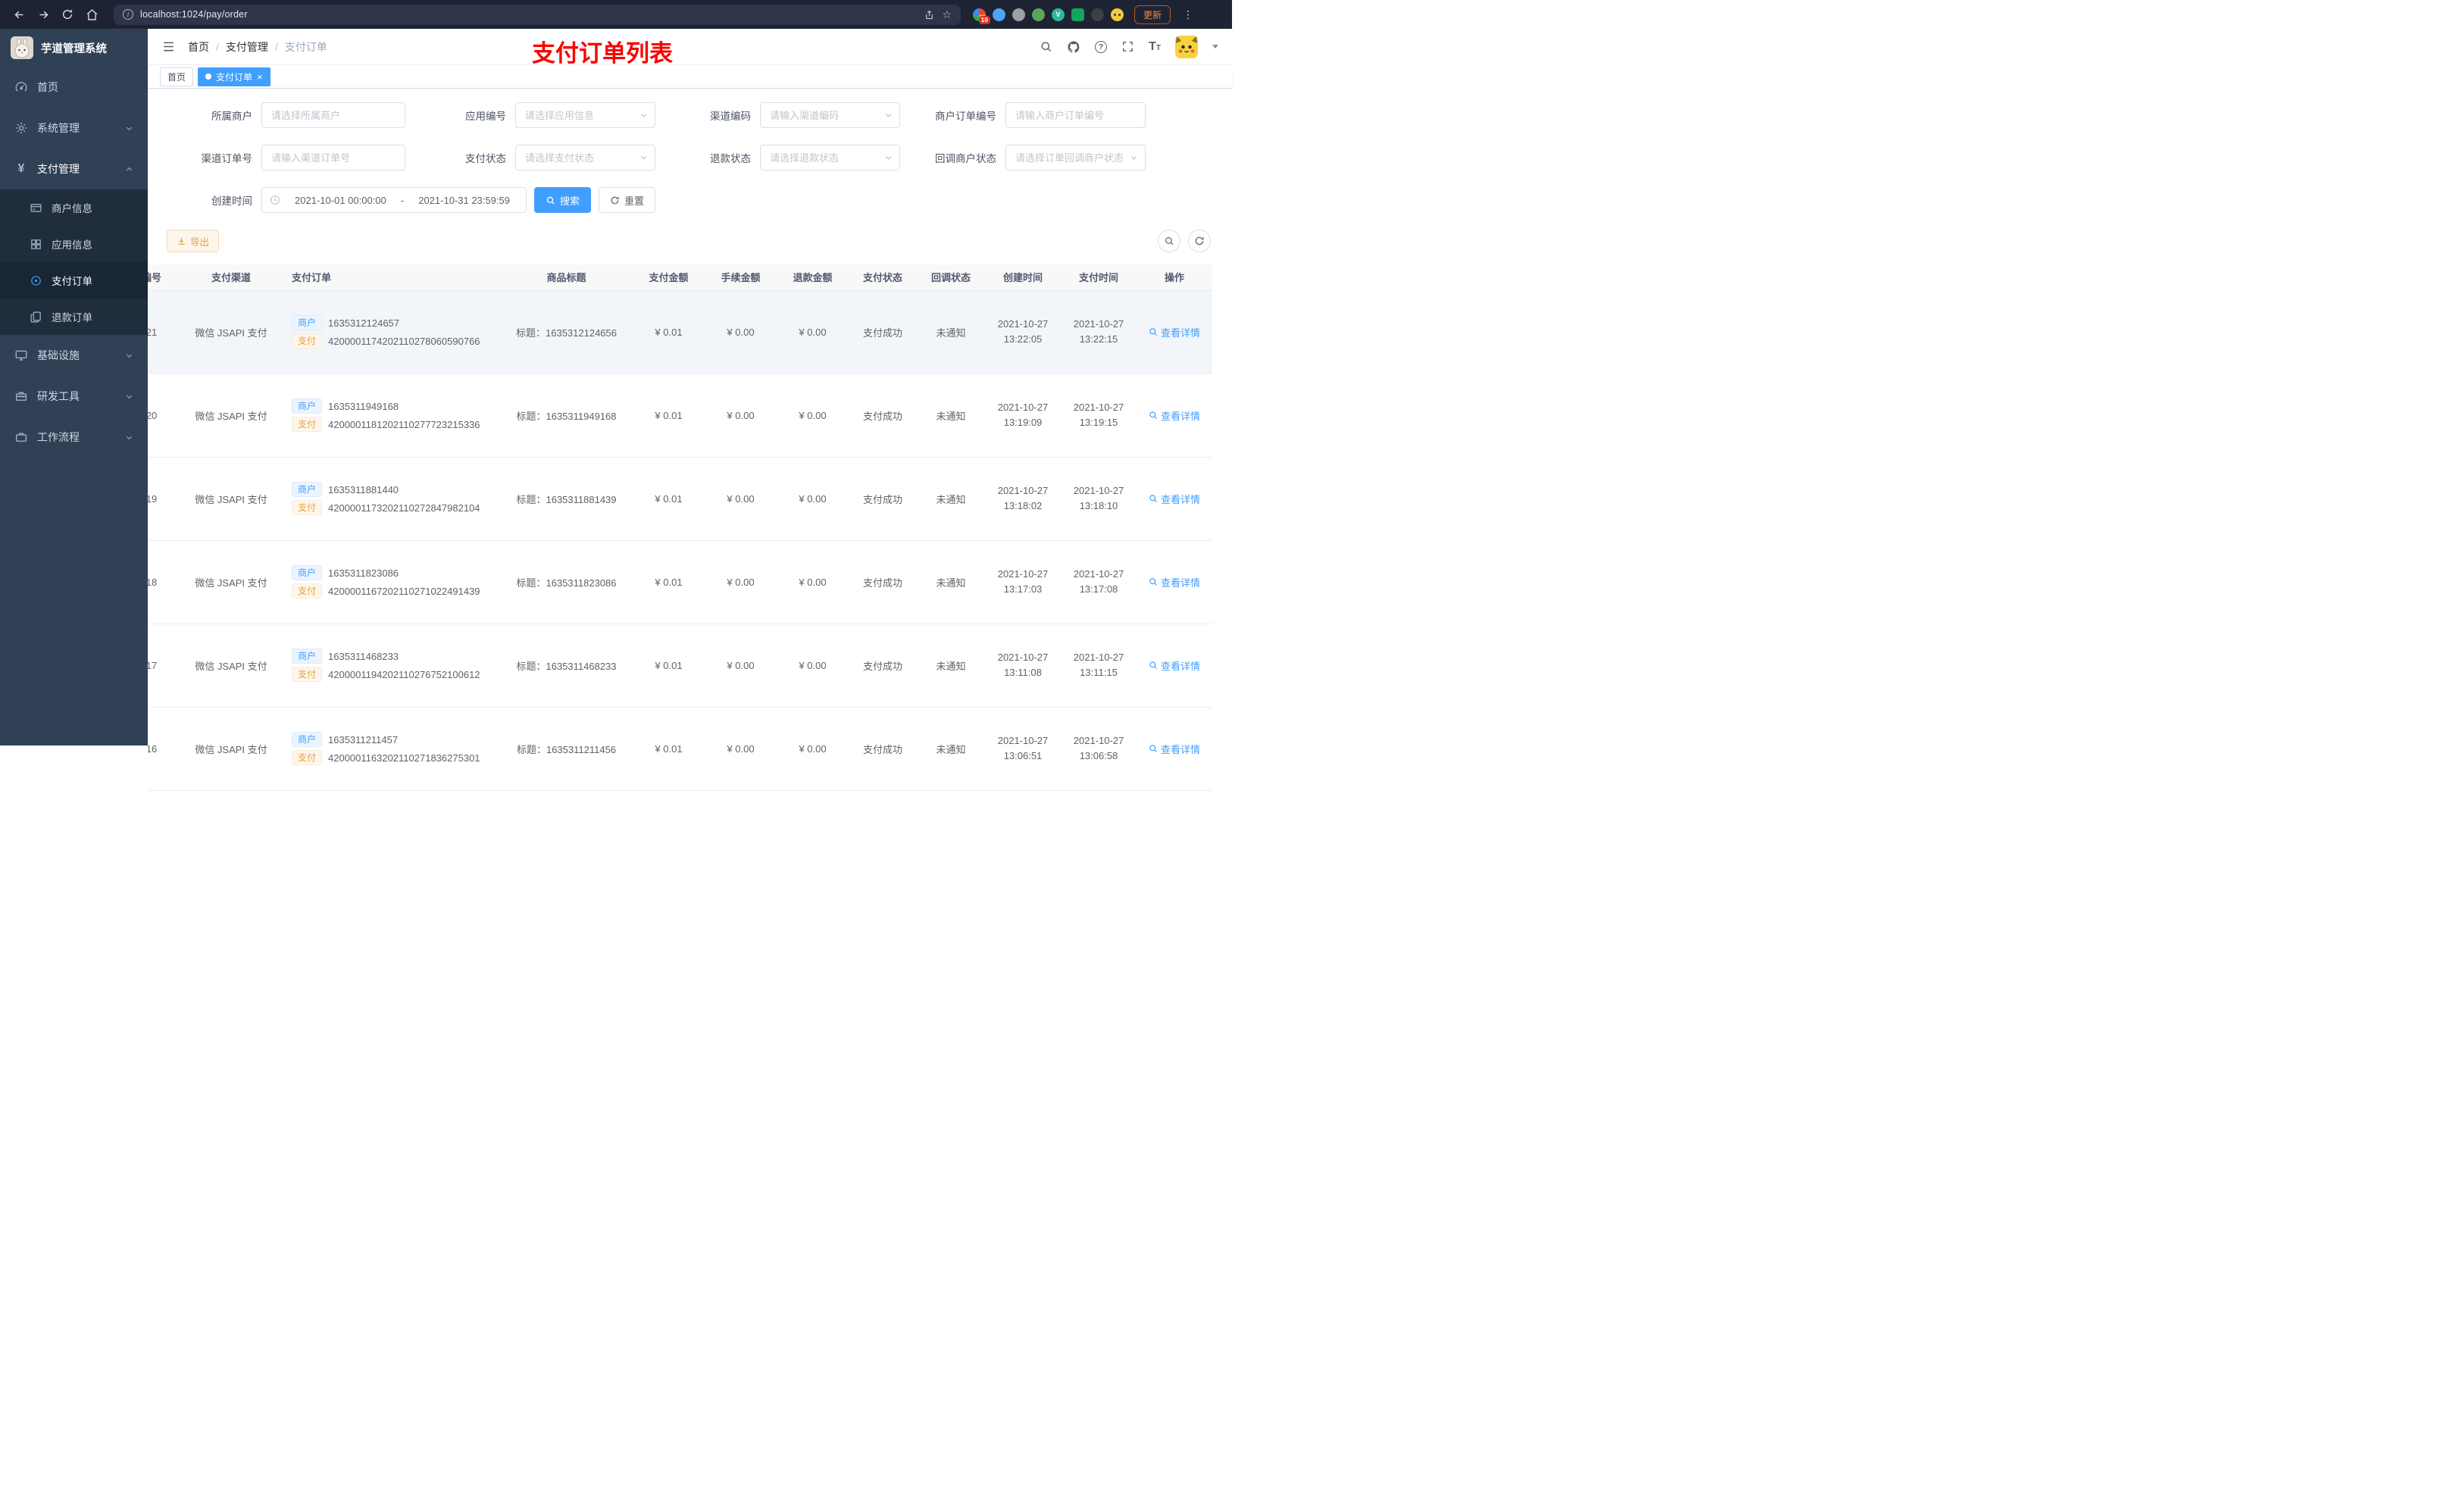  Describe the element at coordinates (1058, 14) in the screenshot. I see `extension-vue-icon: V` at that location.